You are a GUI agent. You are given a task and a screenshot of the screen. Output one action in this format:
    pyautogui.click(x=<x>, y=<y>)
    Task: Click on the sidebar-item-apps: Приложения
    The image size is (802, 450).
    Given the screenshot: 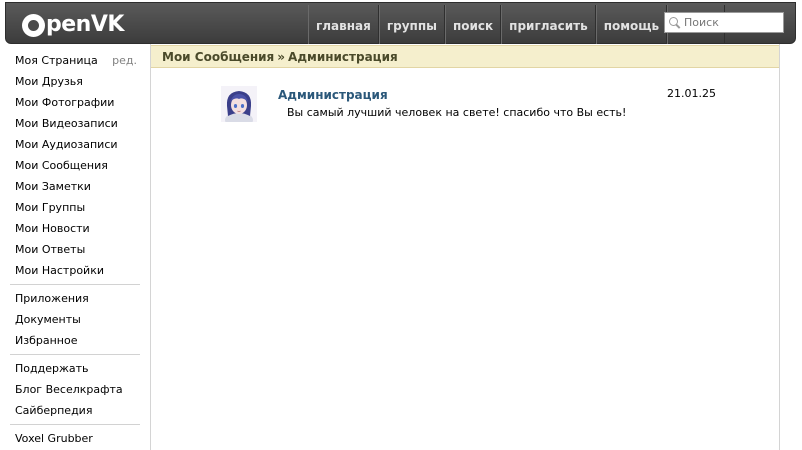 What is the action you would take?
    pyautogui.click(x=75, y=298)
    